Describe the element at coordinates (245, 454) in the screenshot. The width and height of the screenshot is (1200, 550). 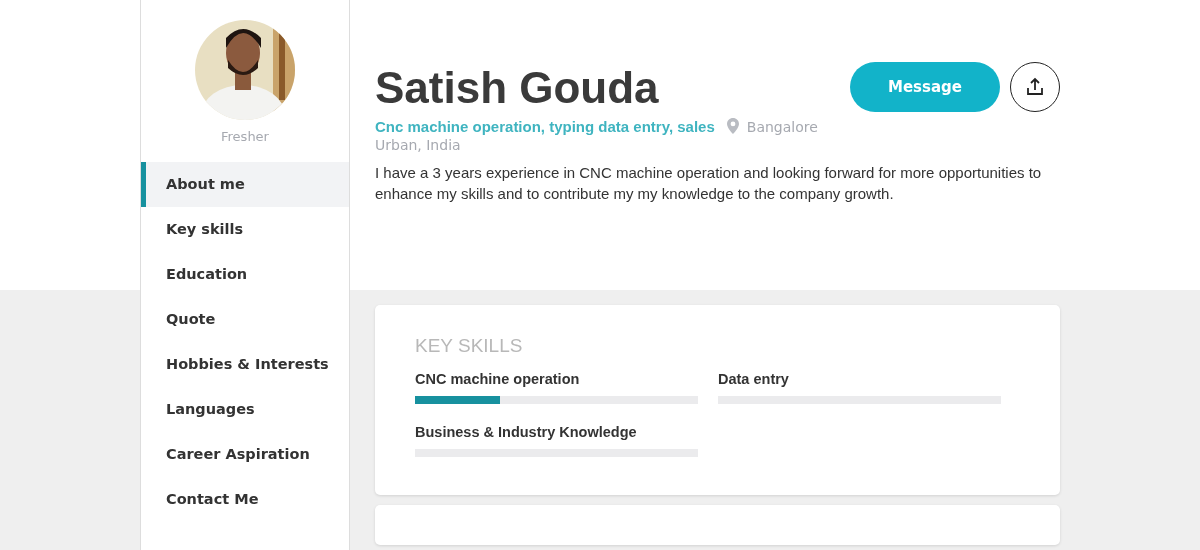
I see `sidebar-item: Career Aspiration` at that location.